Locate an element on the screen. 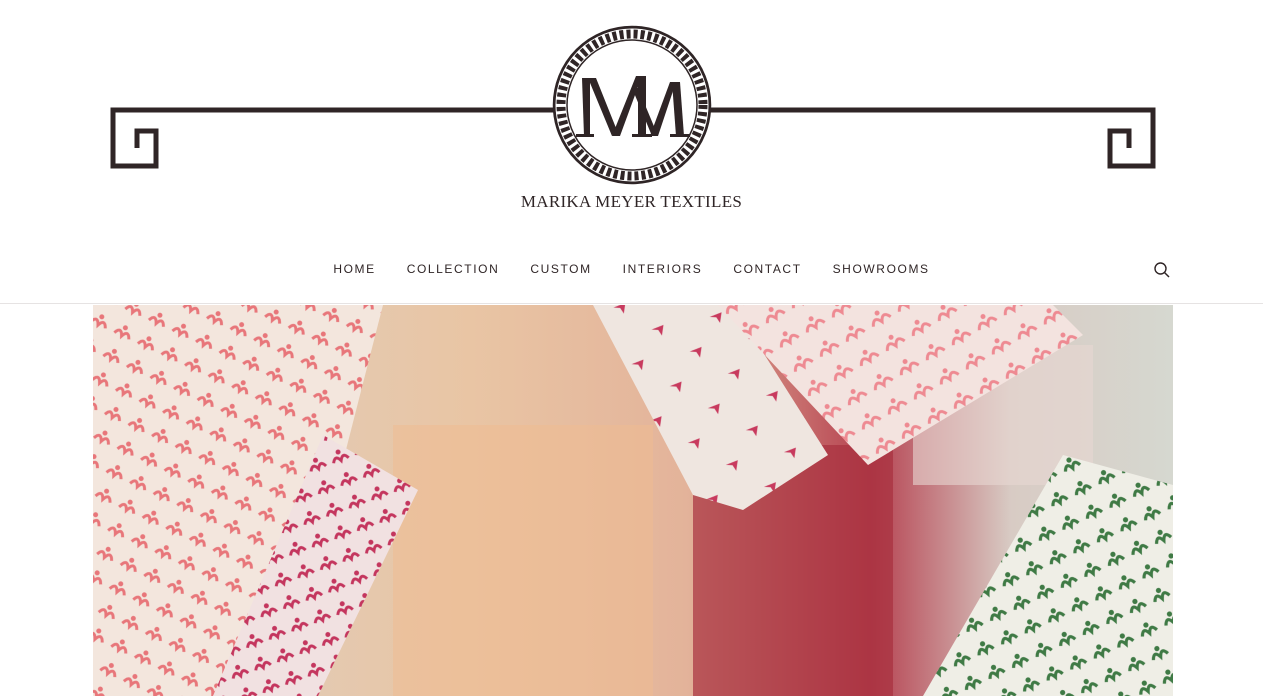  greek-key-ornament-left is located at coordinates (334, 138).